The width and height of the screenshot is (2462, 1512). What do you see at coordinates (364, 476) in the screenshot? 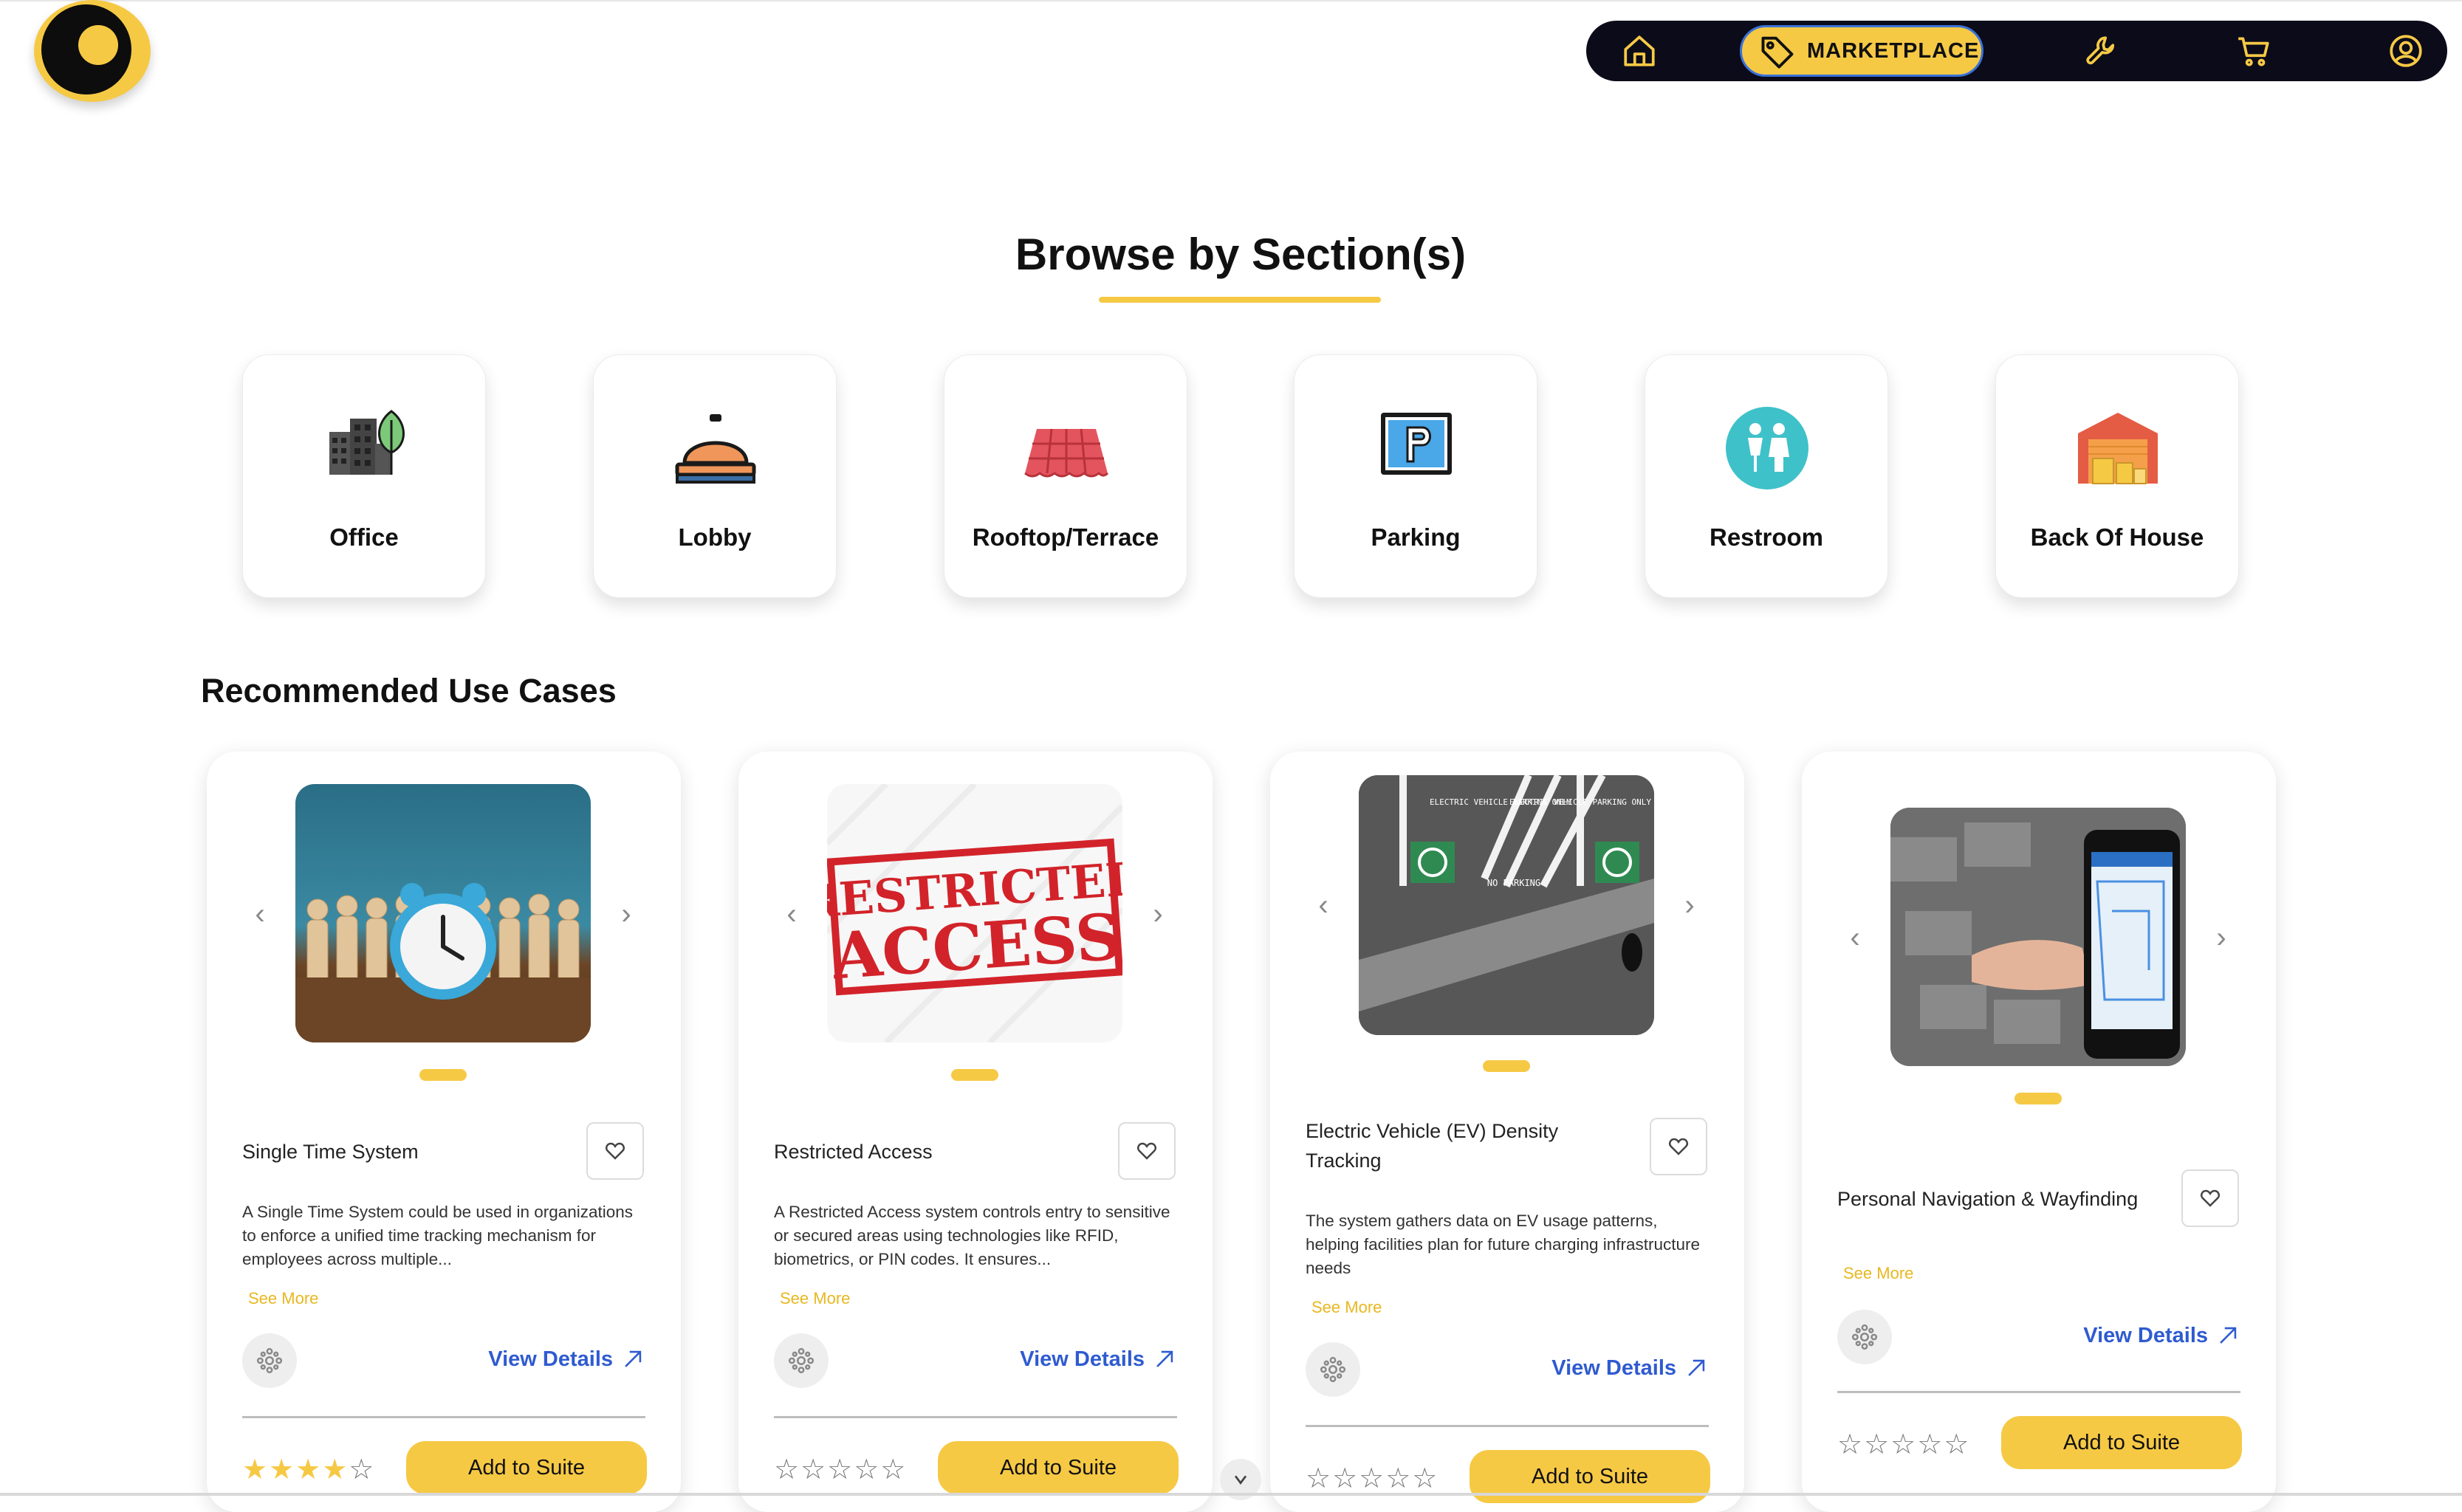
I see `section-card-office: Office` at bounding box center [364, 476].